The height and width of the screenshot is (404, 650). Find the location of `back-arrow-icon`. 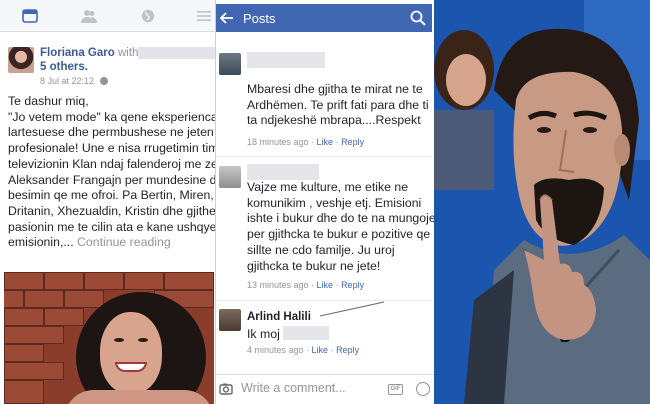

back-arrow-icon is located at coordinates (226, 18).